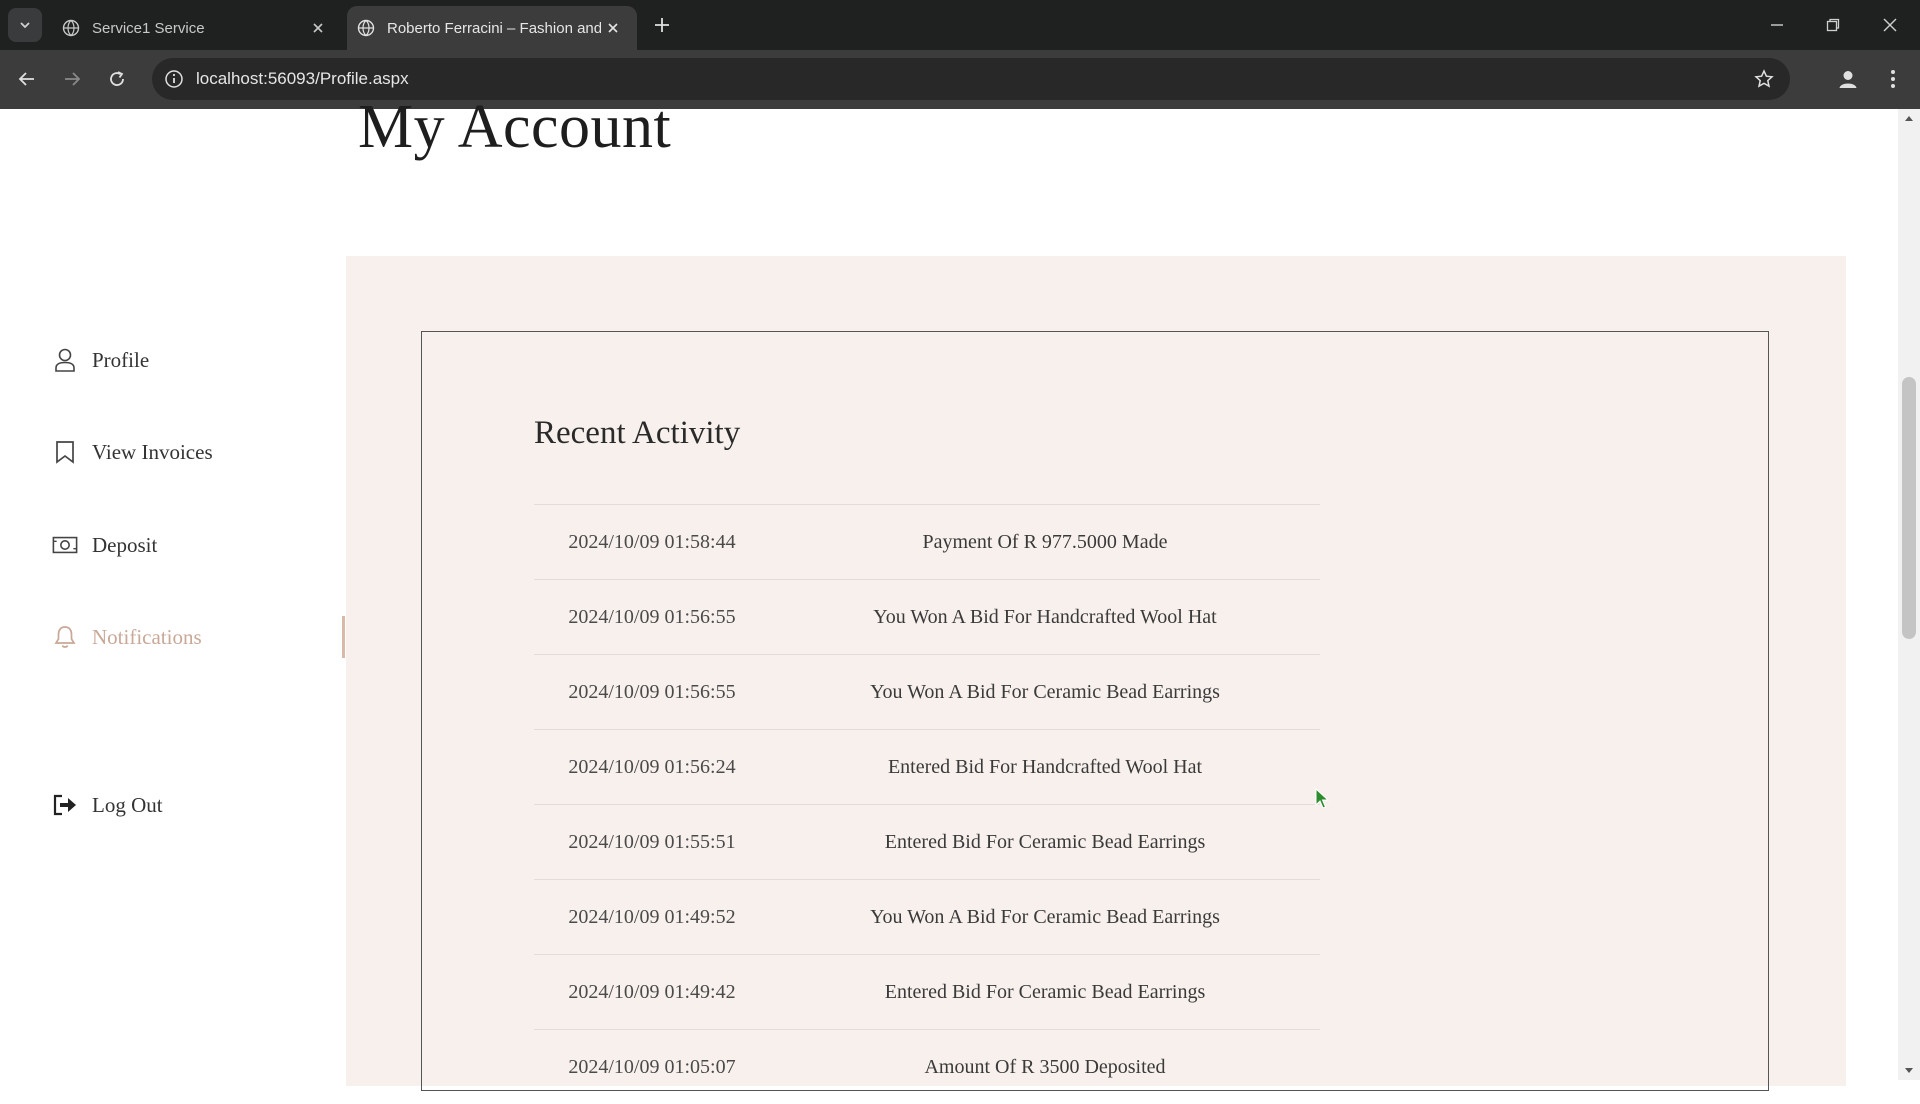  What do you see at coordinates (343, 637) in the screenshot?
I see `active-nav-indicator` at bounding box center [343, 637].